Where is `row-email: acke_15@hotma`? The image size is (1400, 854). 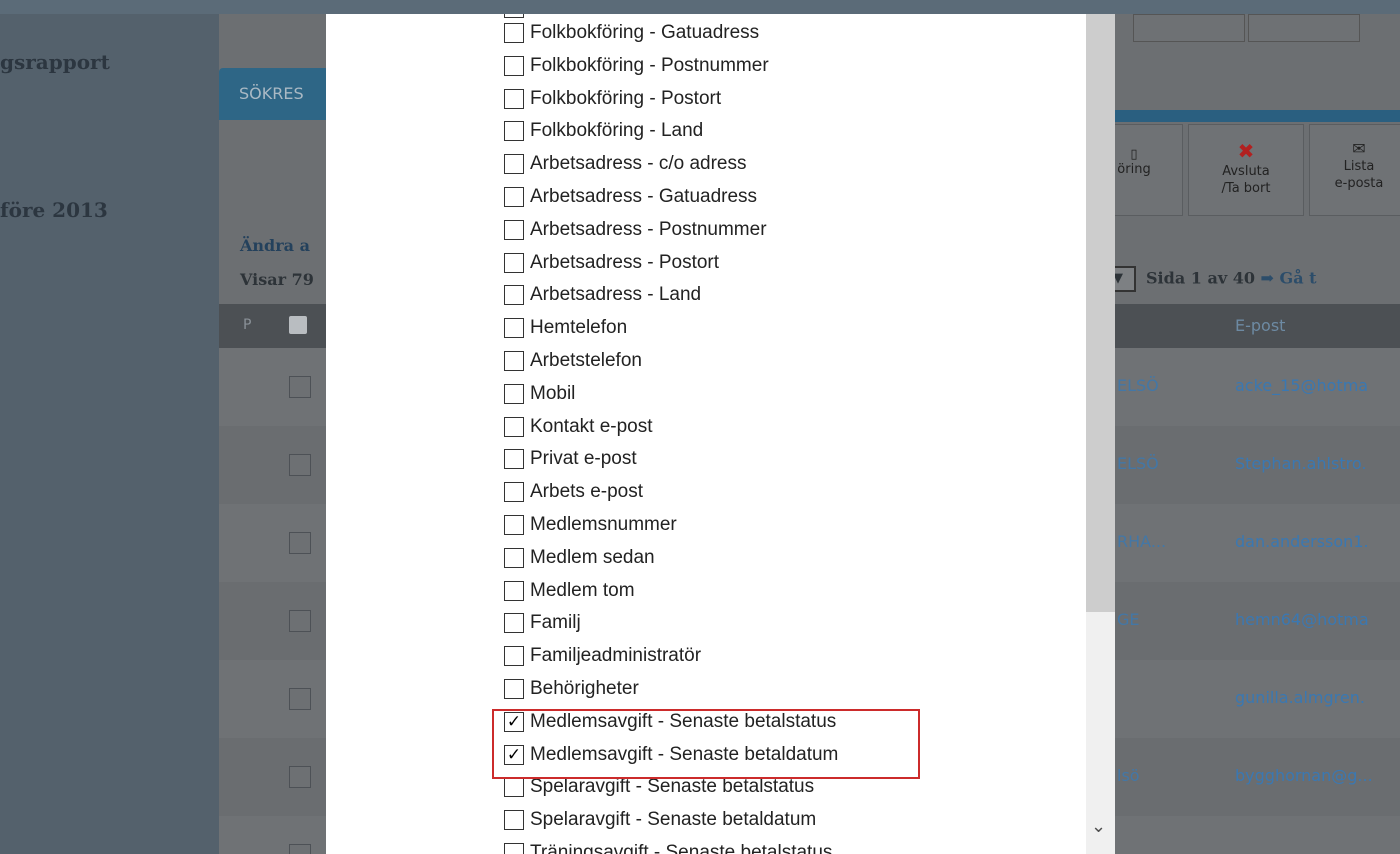 row-email: acke_15@hotma is located at coordinates (1301, 385).